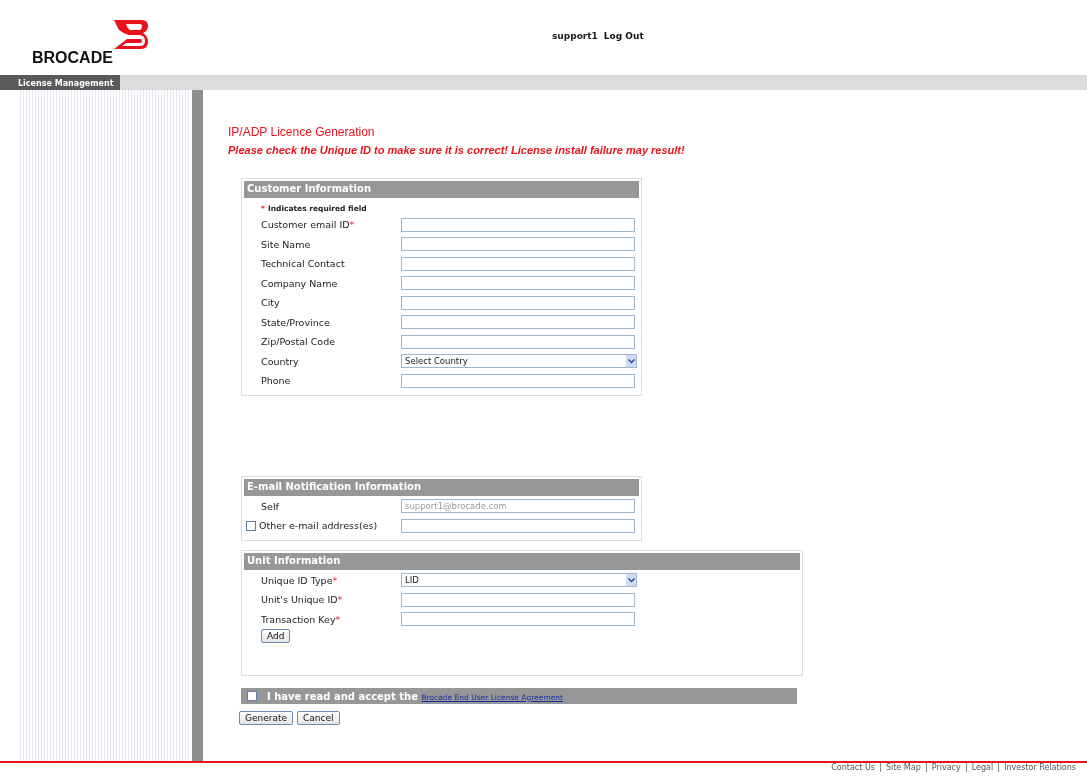 Image resolution: width=1087 pixels, height=782 pixels. Describe the element at coordinates (982, 767) in the screenshot. I see `footer-link: Legal` at that location.